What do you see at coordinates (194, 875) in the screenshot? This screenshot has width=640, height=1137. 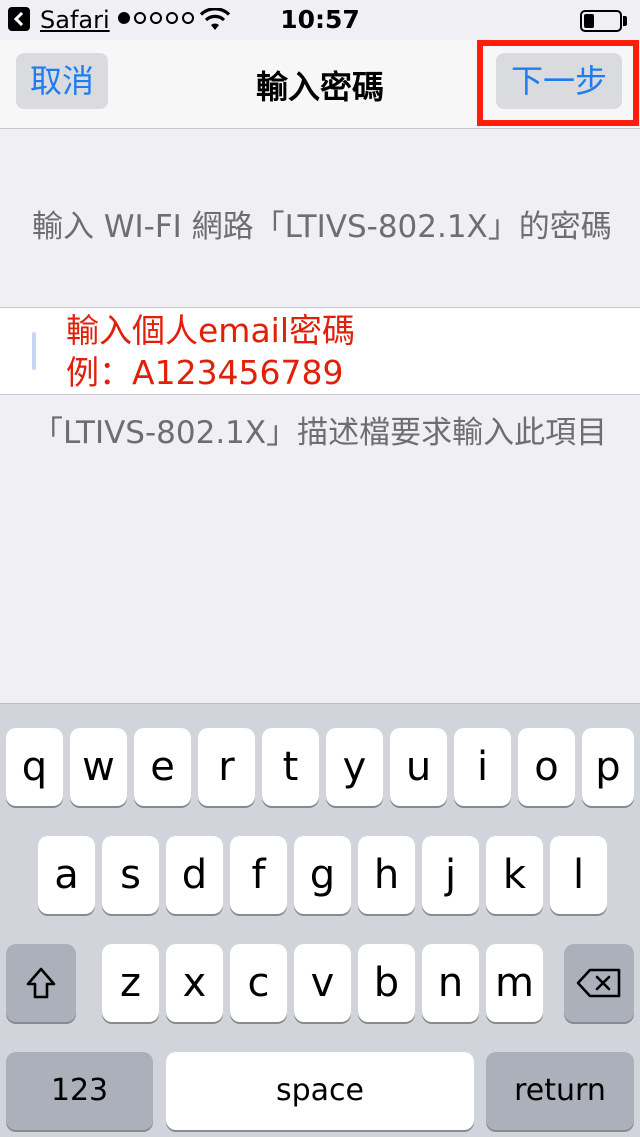 I see `key-d: d` at bounding box center [194, 875].